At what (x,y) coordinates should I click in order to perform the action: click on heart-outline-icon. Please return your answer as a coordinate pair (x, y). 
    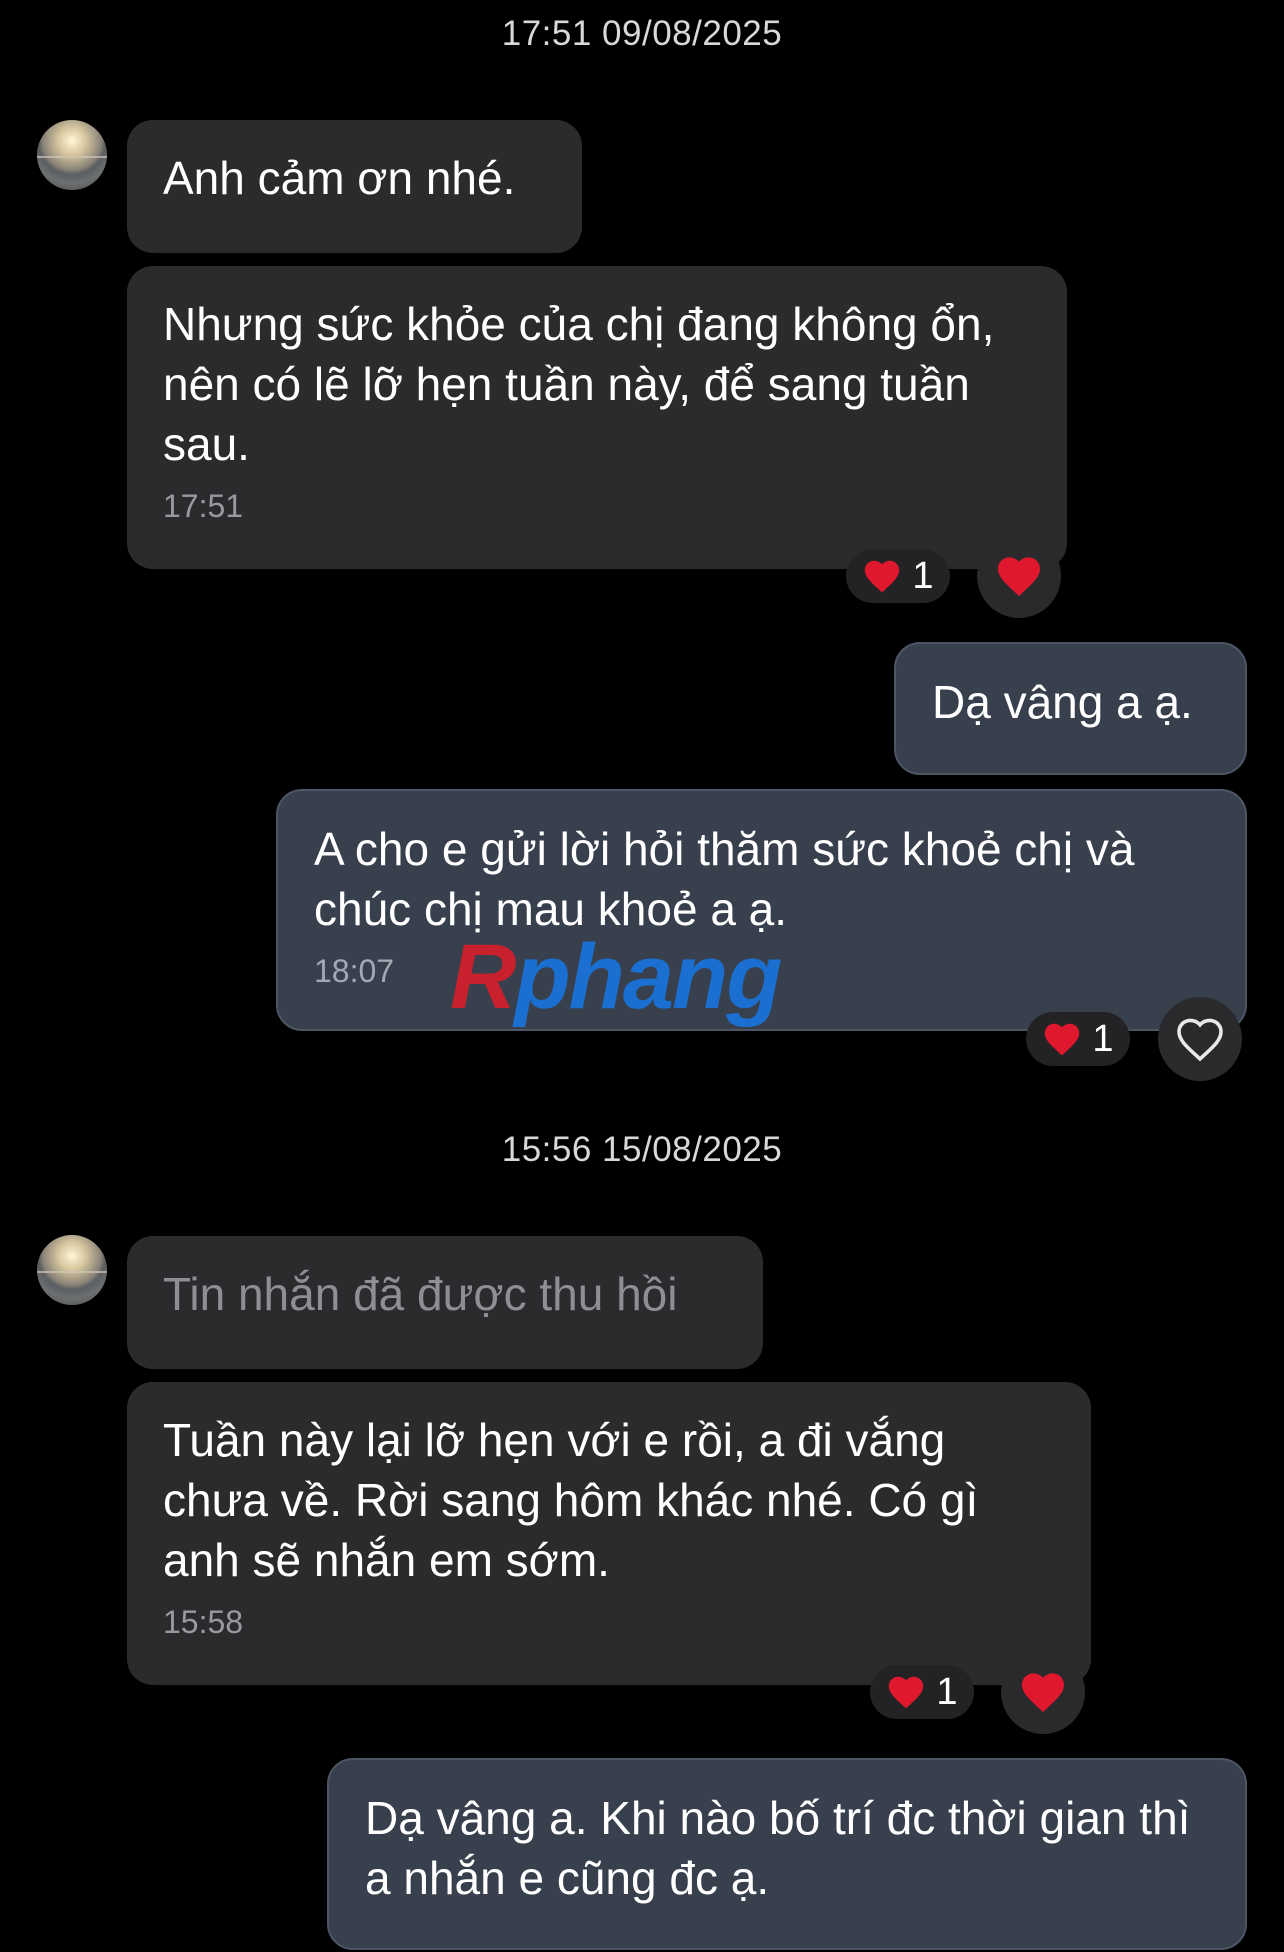
    Looking at the image, I should click on (1200, 1039).